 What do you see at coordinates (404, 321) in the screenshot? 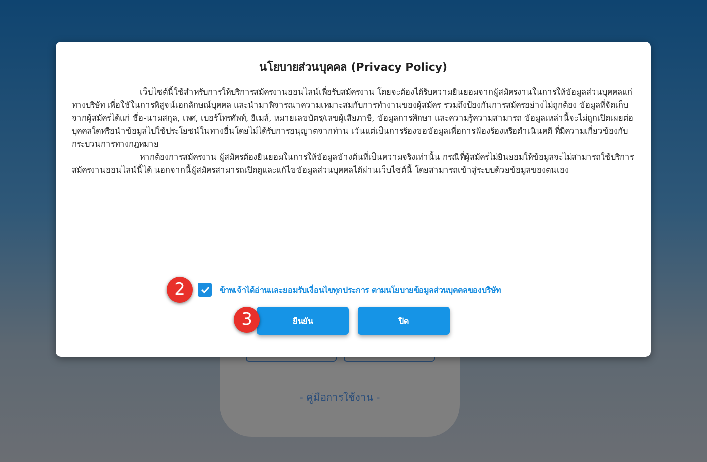
I see `close-button: ปิด` at bounding box center [404, 321].